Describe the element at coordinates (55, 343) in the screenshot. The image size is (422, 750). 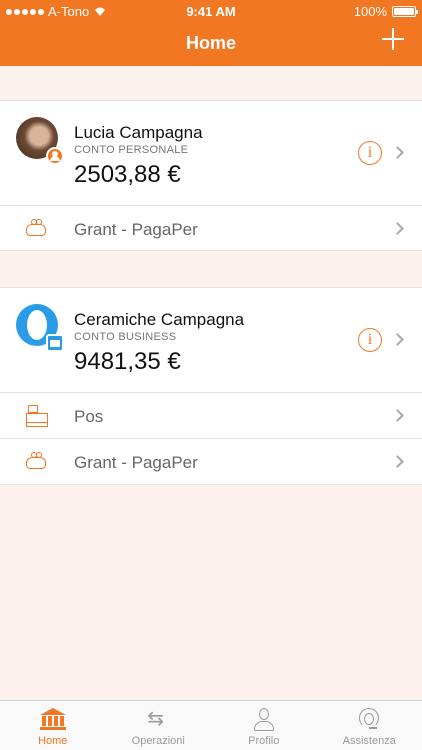
I see `business-account-icon` at that location.